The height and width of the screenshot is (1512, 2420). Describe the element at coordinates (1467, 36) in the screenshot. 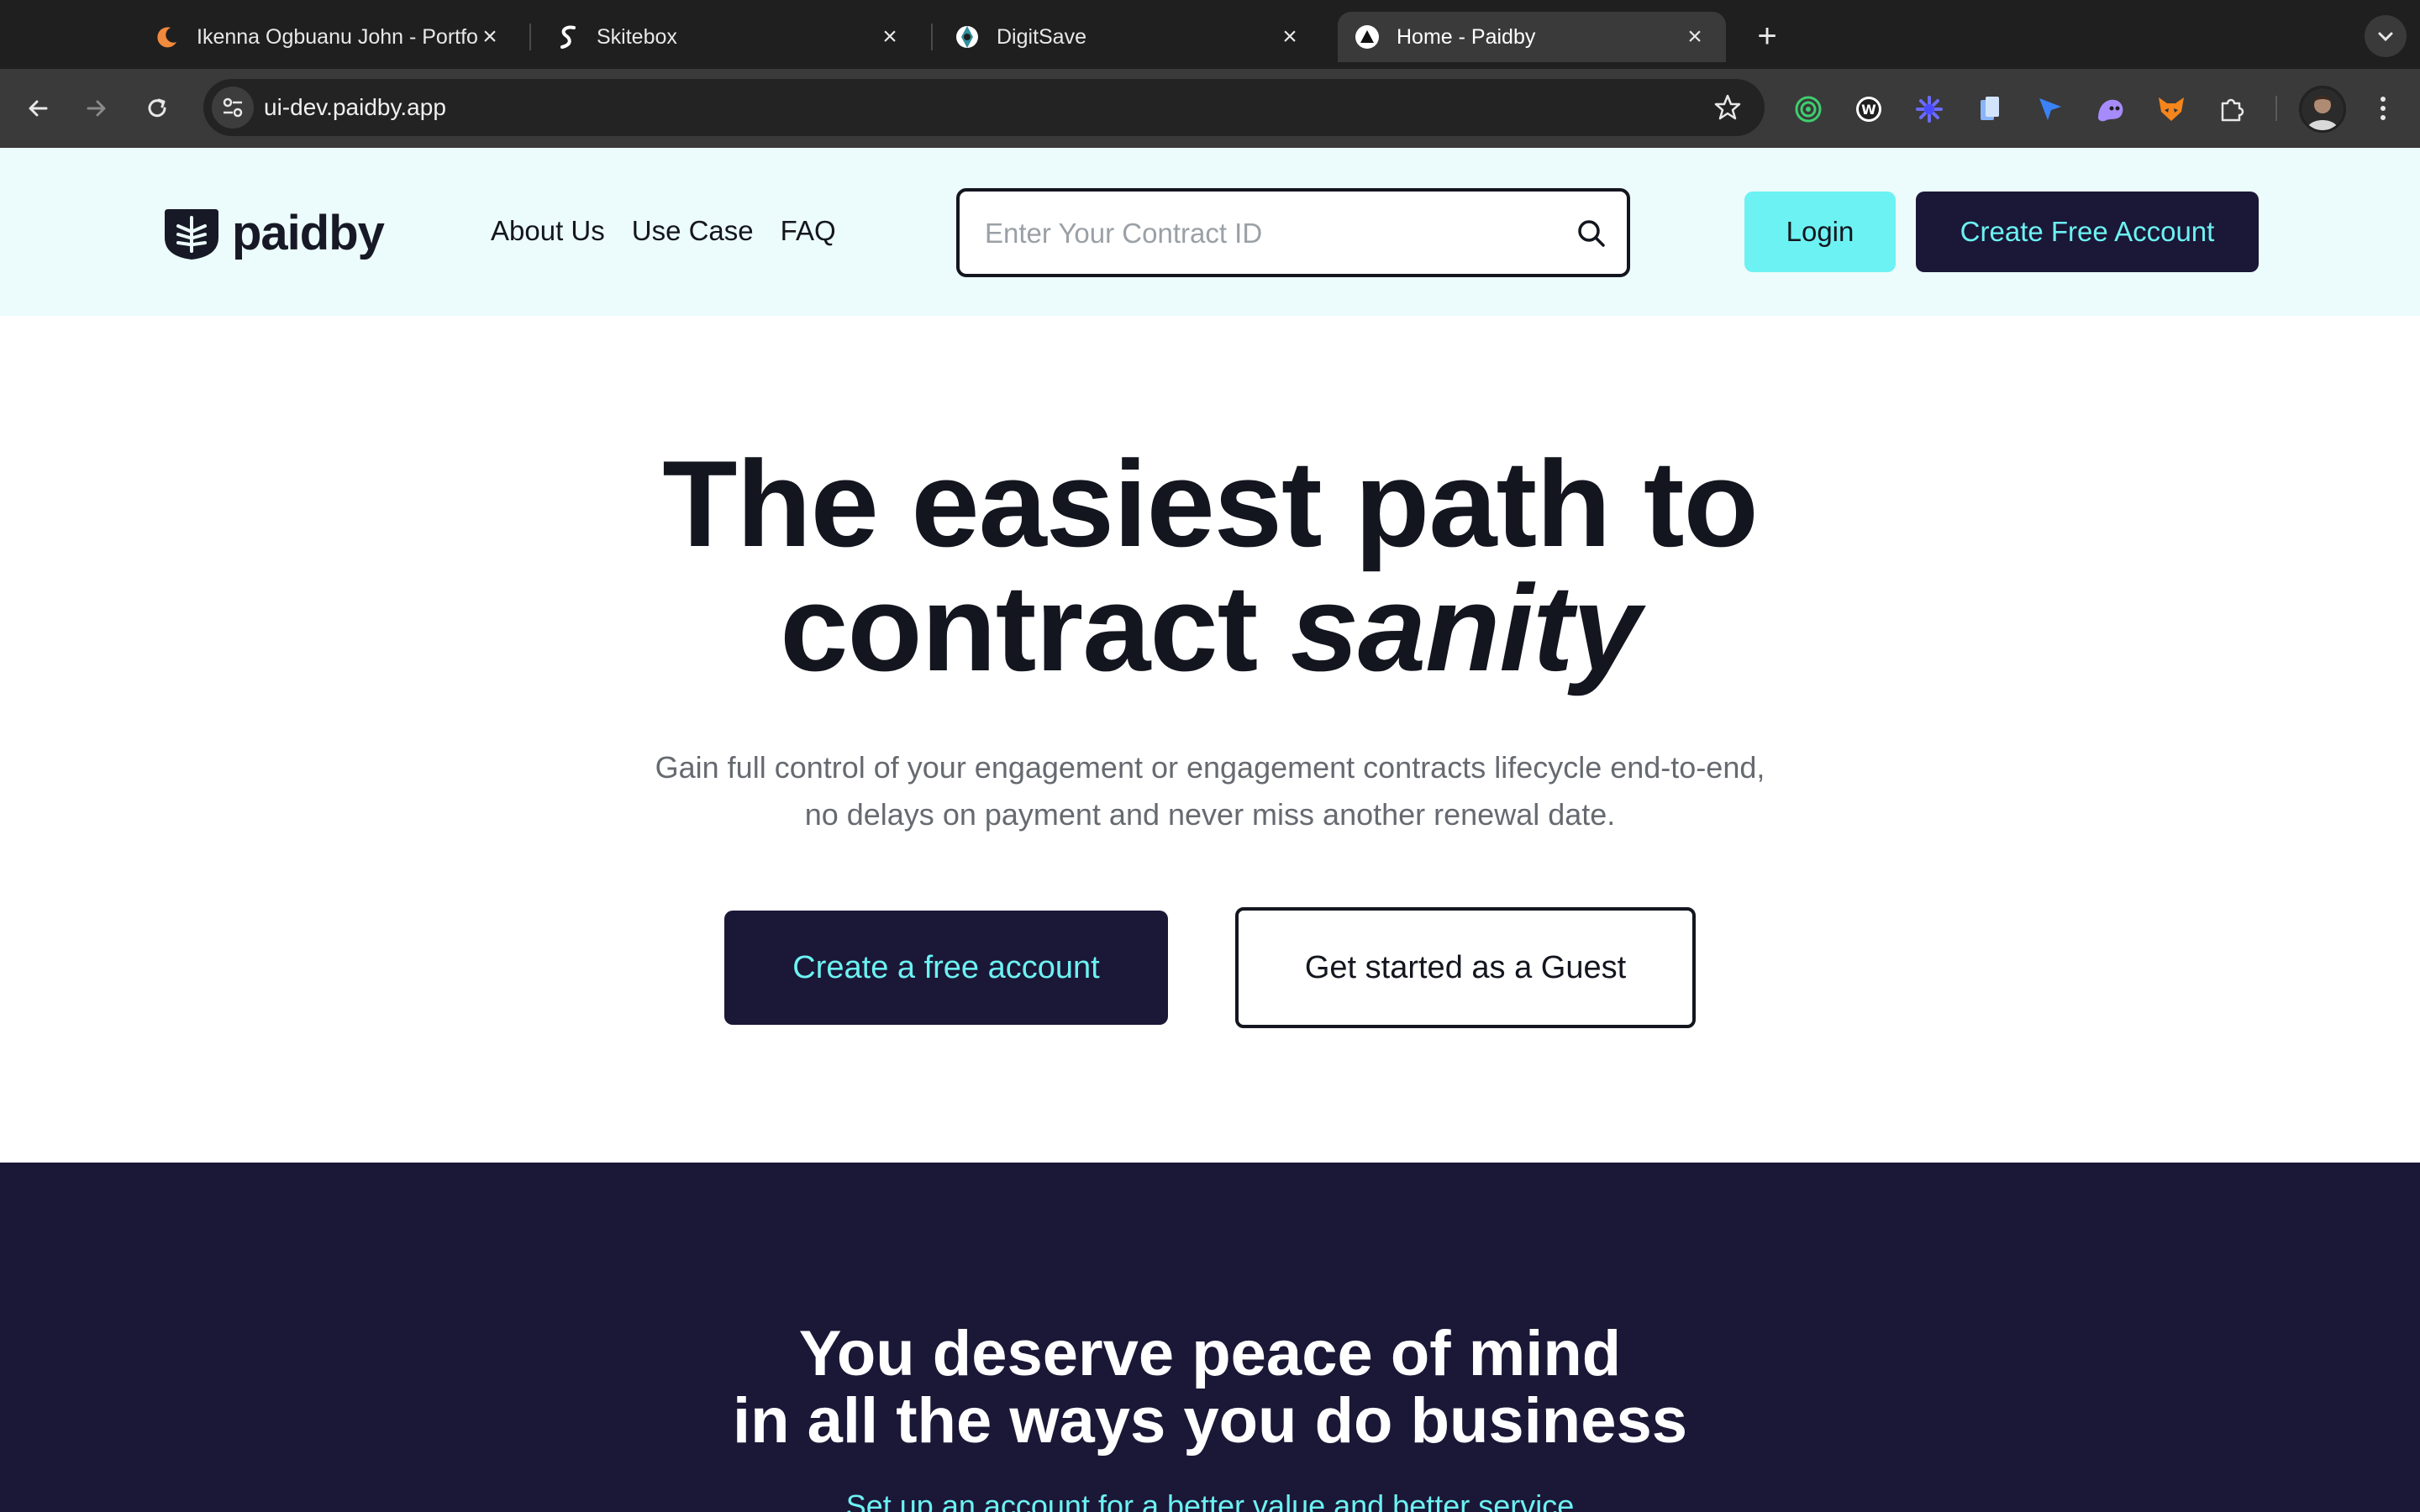

I see `tab-title: Home - Paidby` at that location.